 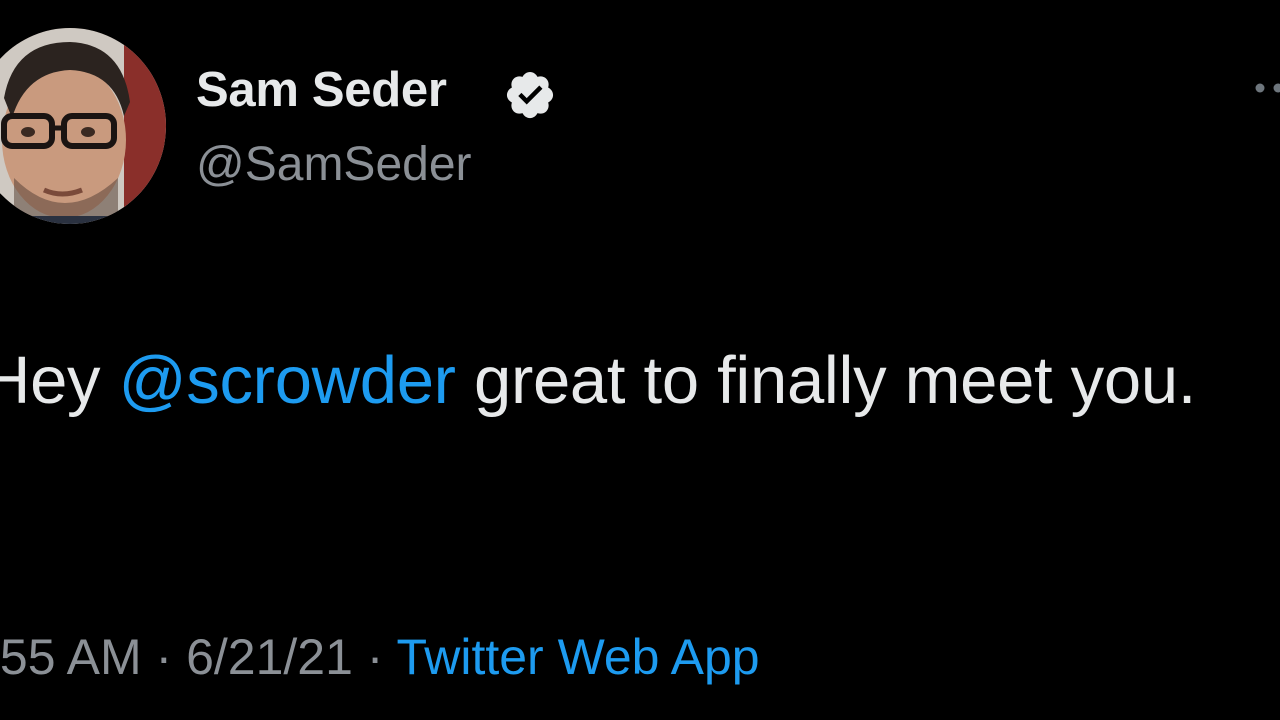 What do you see at coordinates (83, 126) in the screenshot?
I see `avatar` at bounding box center [83, 126].